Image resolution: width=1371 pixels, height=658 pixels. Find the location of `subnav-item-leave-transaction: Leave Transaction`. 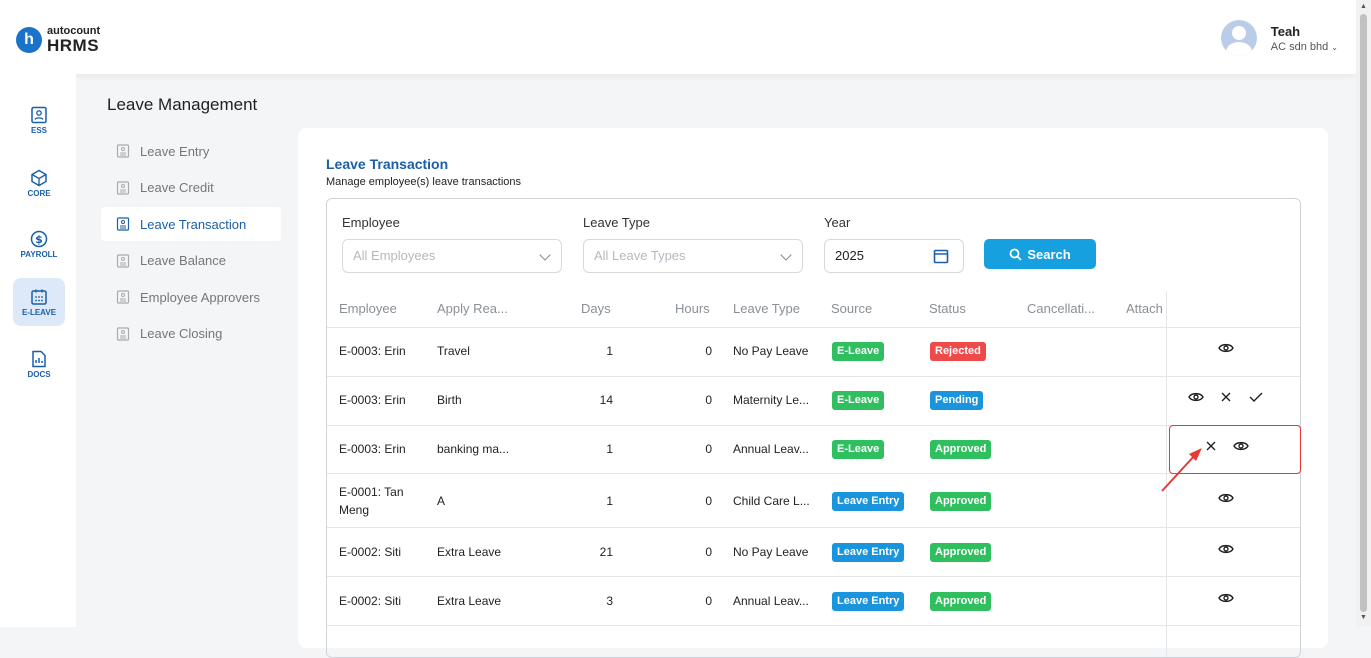

subnav-item-leave-transaction: Leave Transaction is located at coordinates (191, 224).